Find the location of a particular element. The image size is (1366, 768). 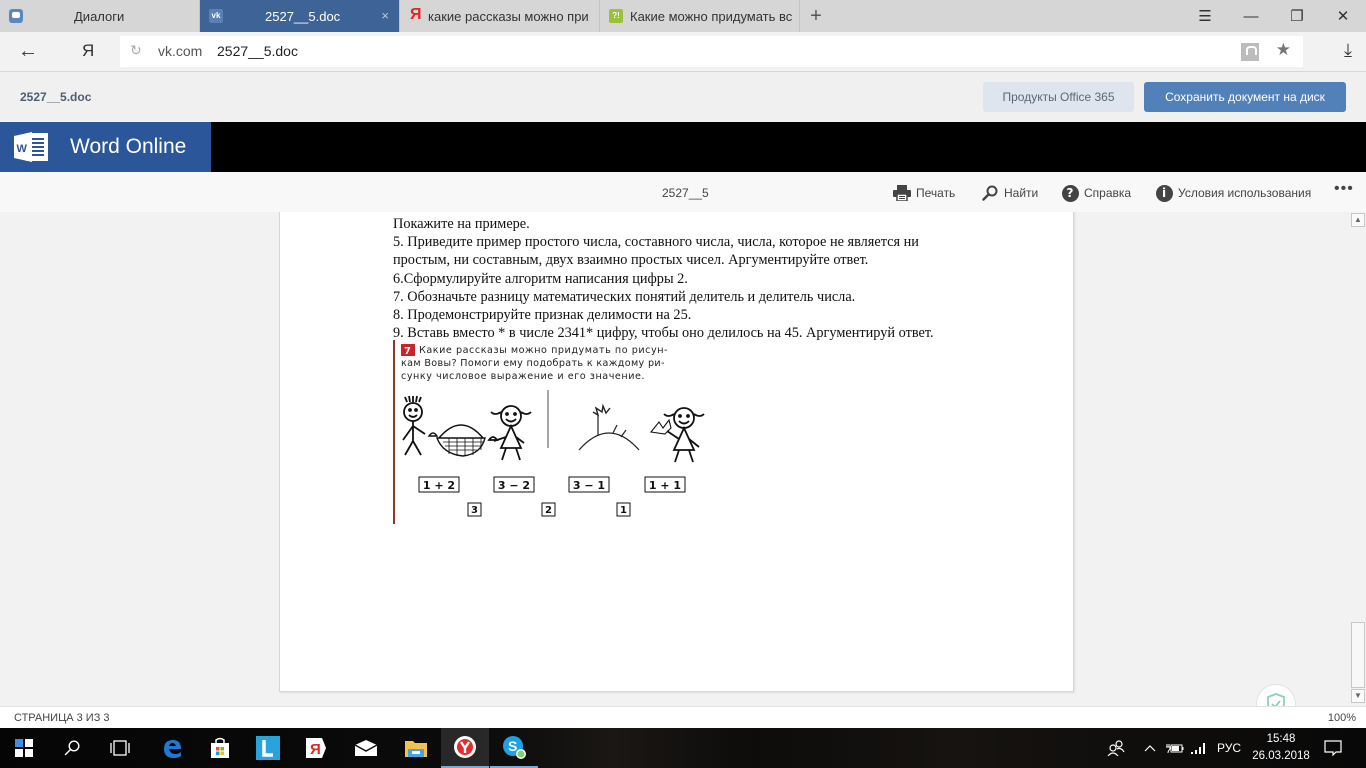

tab-answers: ?! Какие можно придумать вс is located at coordinates (700, 16).